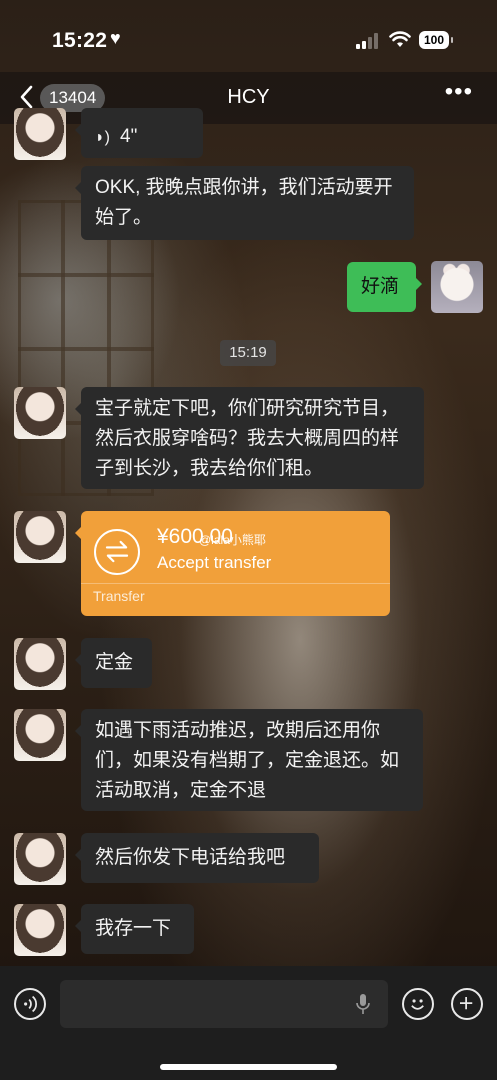 Image resolution: width=497 pixels, height=1080 pixels. I want to click on emoji-icon, so click(418, 1004).